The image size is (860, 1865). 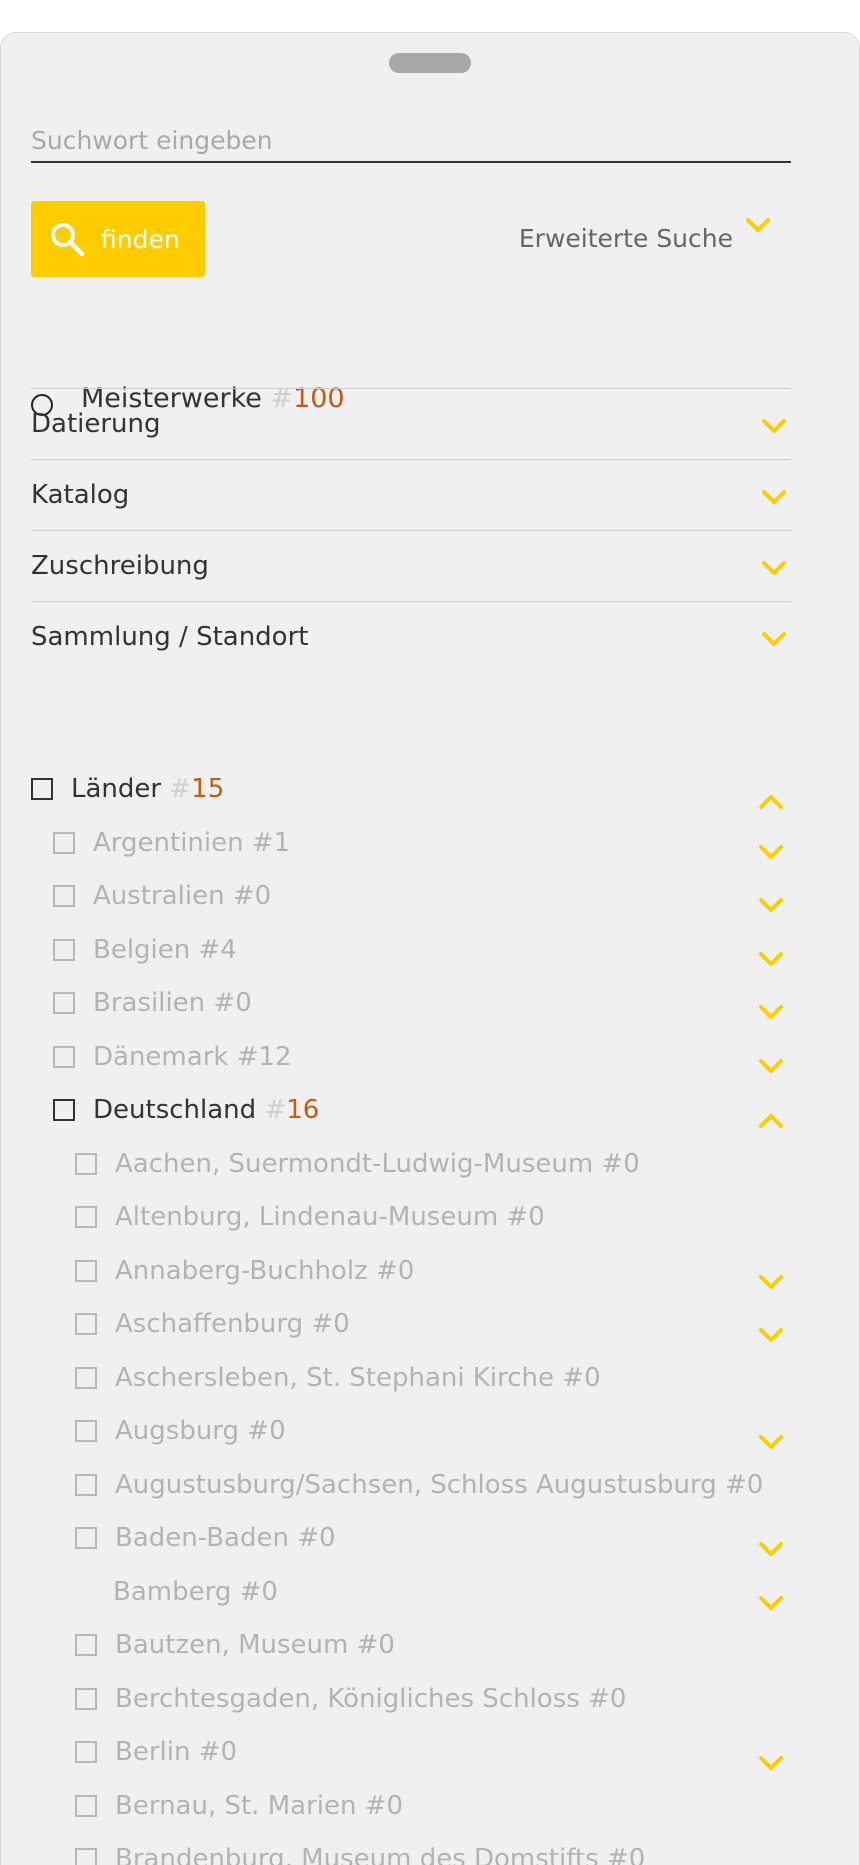 I want to click on tree-item-label: Brasilien #0, so click(x=172, y=1003).